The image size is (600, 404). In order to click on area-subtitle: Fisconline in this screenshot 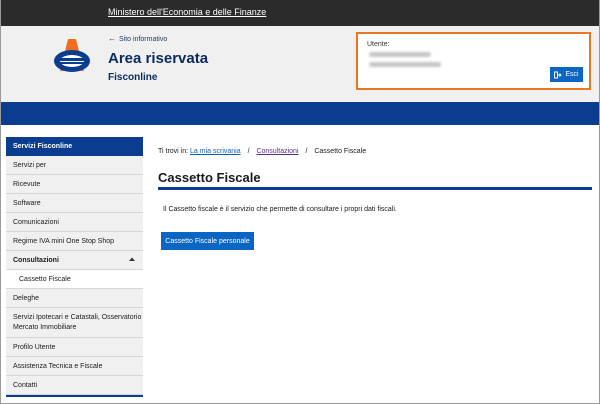, I will do `click(133, 77)`.